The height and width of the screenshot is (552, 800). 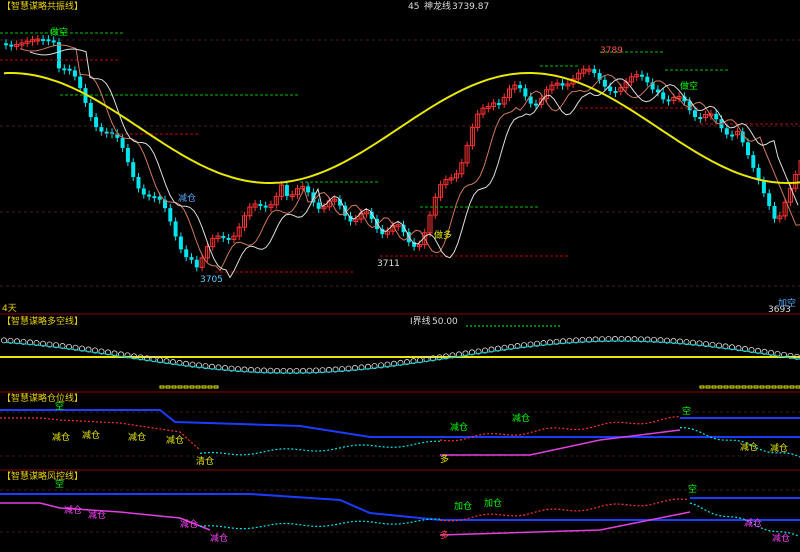 I want to click on panel2-subtitle: I界线, so click(x=420, y=322).